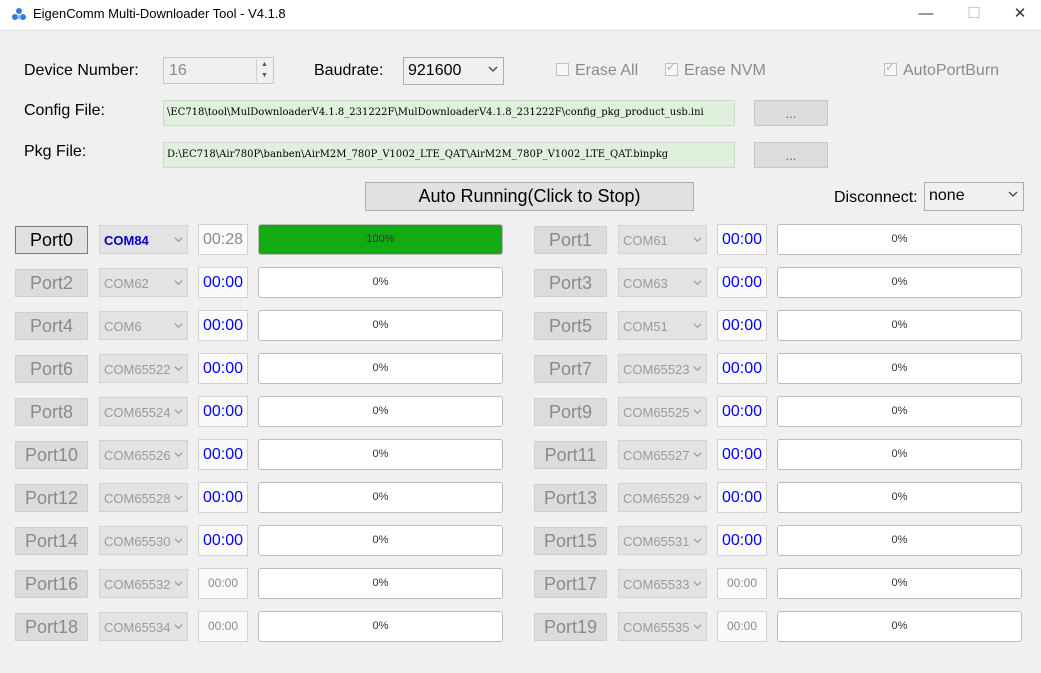  I want to click on pkg-file-label: Pkg File:, so click(55, 151).